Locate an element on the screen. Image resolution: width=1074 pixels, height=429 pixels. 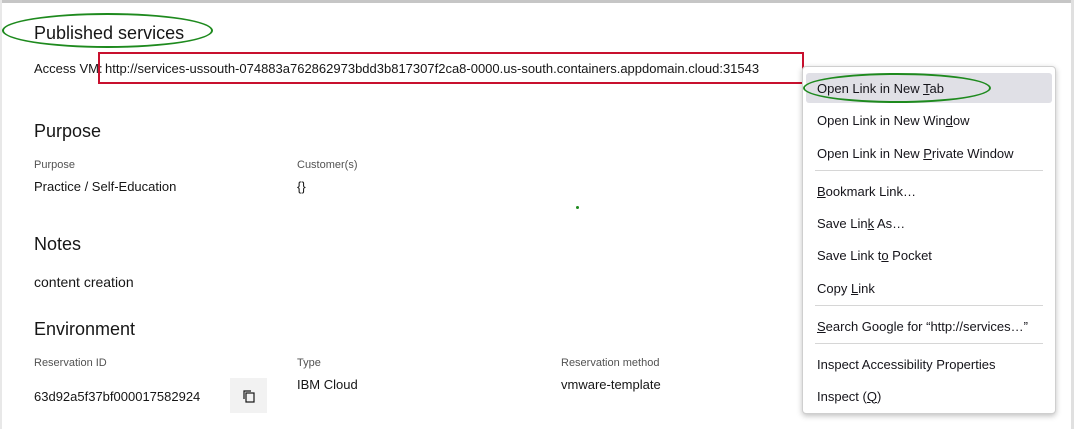
menu-item-save-to-pocket: Save Link to Pocket is located at coordinates (929, 255).